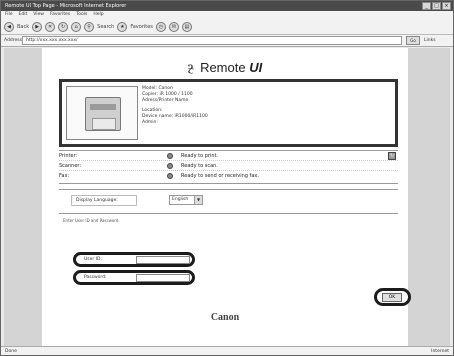  I want to click on logo-text: Remote, so click(225, 67).